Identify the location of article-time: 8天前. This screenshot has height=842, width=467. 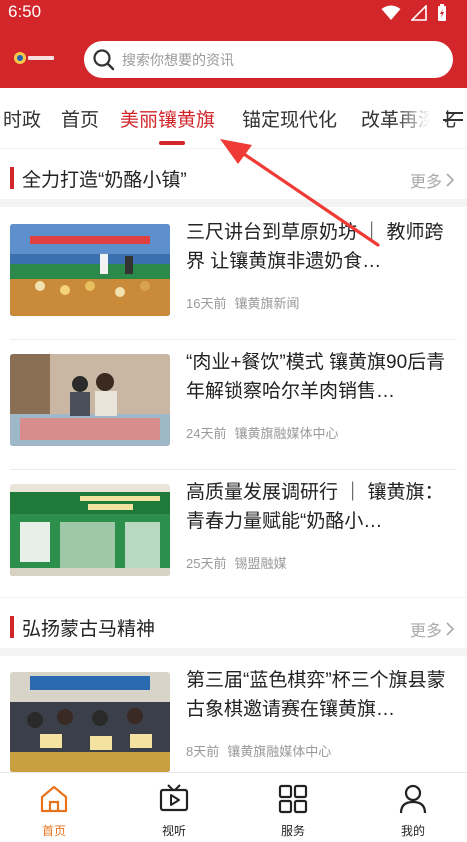
(203, 751).